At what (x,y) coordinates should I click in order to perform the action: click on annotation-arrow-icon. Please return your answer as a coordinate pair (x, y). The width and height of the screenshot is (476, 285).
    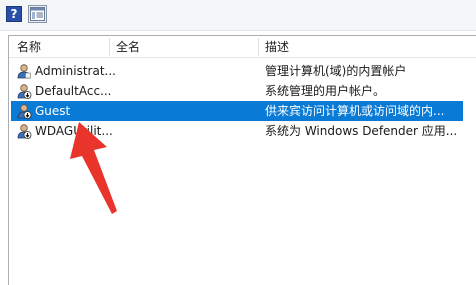
    Looking at the image, I should click on (93, 168).